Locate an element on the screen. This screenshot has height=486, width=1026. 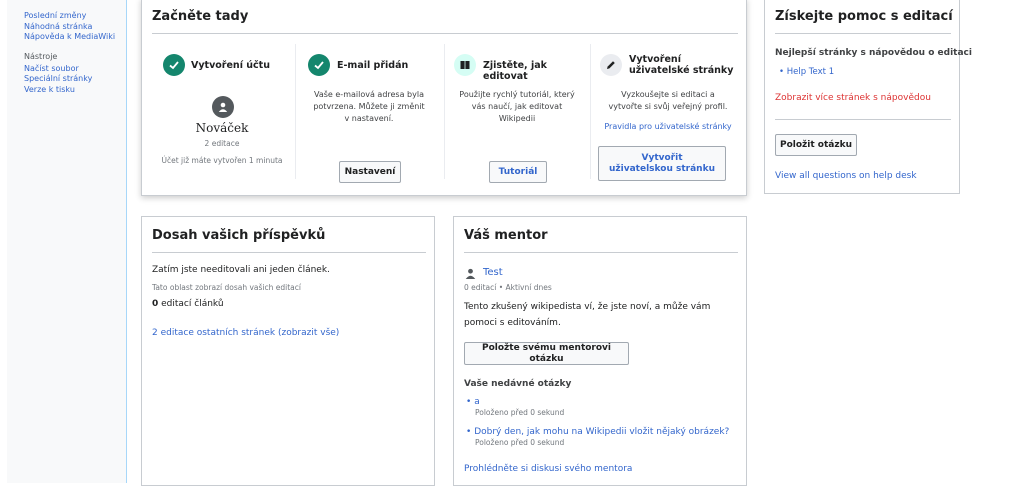
username: Nováček is located at coordinates (222, 128).